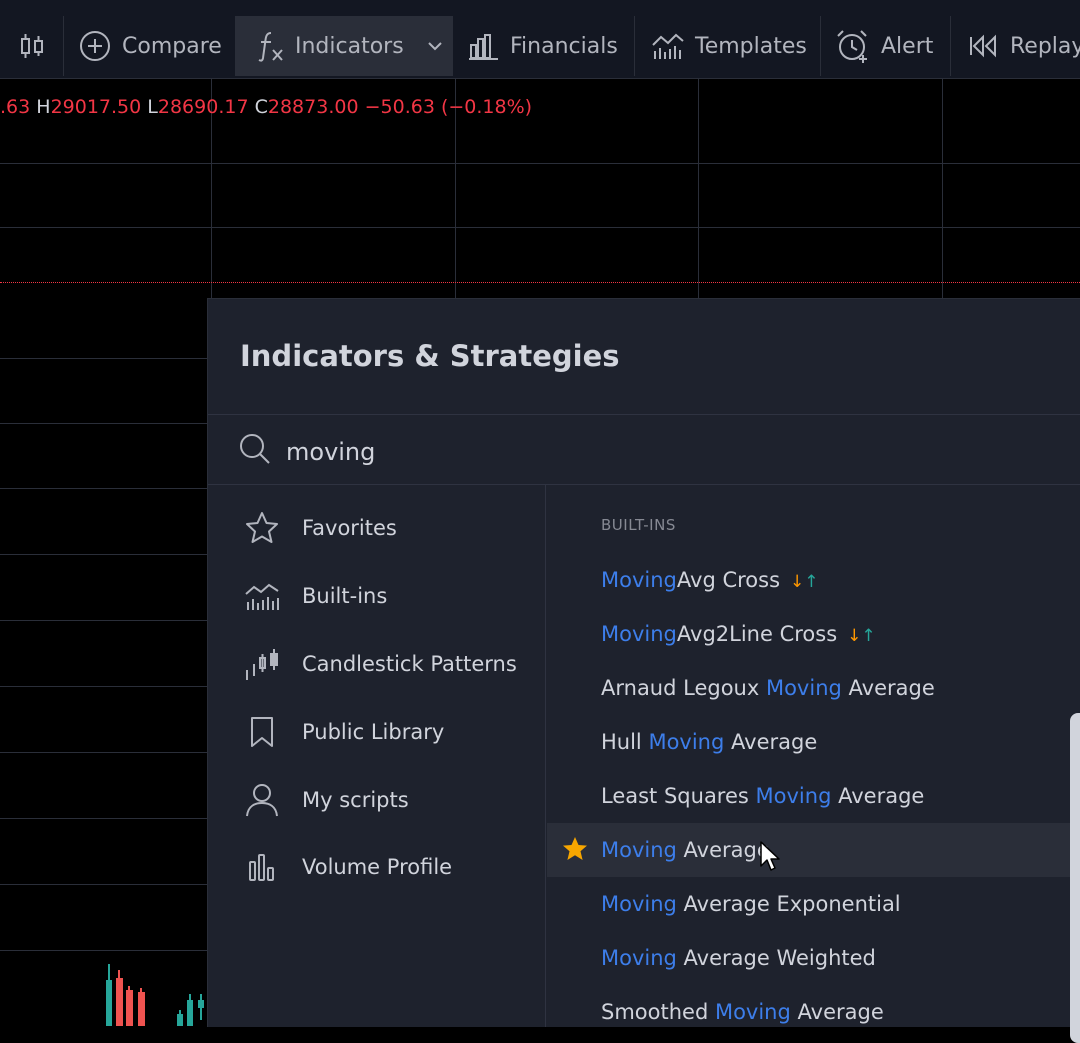 The width and height of the screenshot is (1080, 1043). I want to click on indicators-button: Indicators, so click(326, 46).